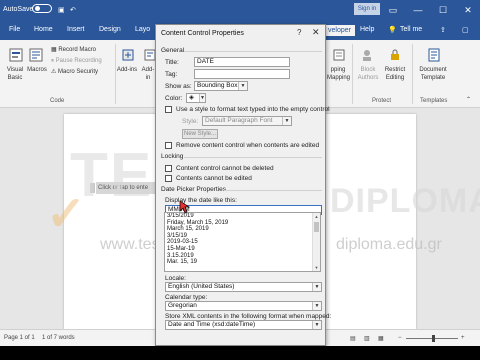  I want to click on tab-help: Help, so click(367, 29).